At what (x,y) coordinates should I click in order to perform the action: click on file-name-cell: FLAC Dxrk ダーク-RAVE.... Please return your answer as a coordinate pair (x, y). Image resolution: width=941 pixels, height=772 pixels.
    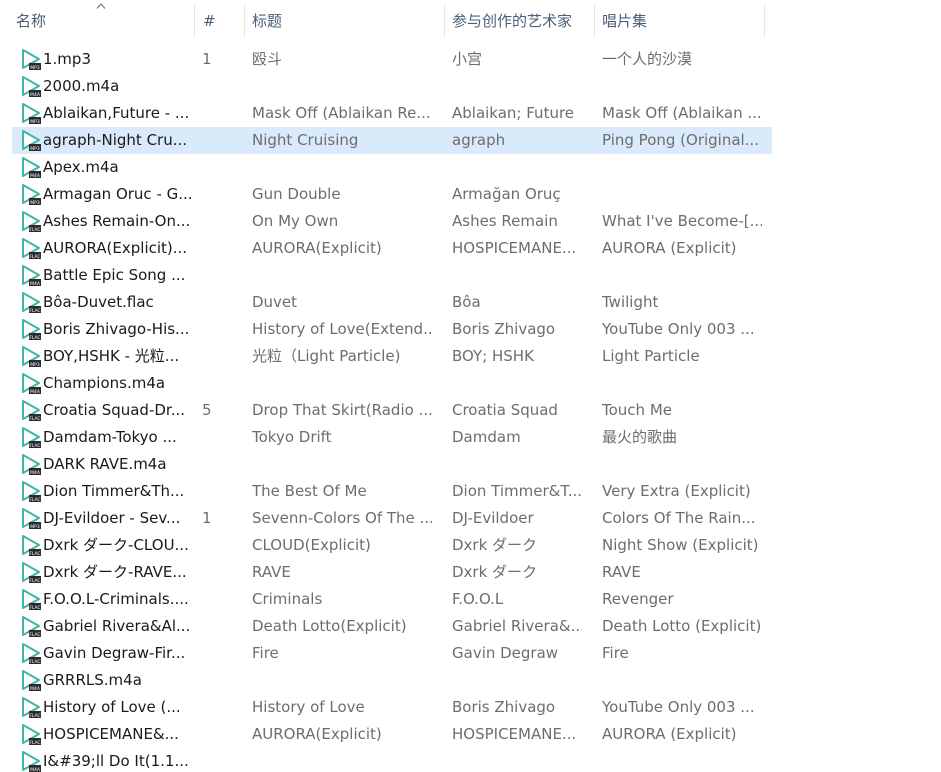
    Looking at the image, I should click on (105, 572).